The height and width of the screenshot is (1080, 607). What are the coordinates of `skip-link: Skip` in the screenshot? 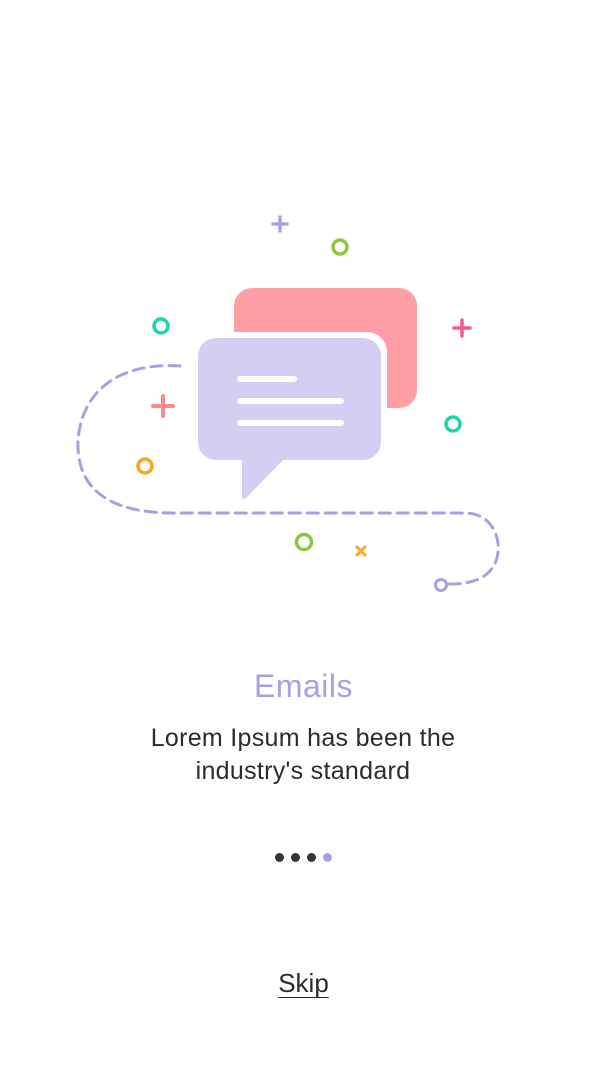 It's located at (303, 983).